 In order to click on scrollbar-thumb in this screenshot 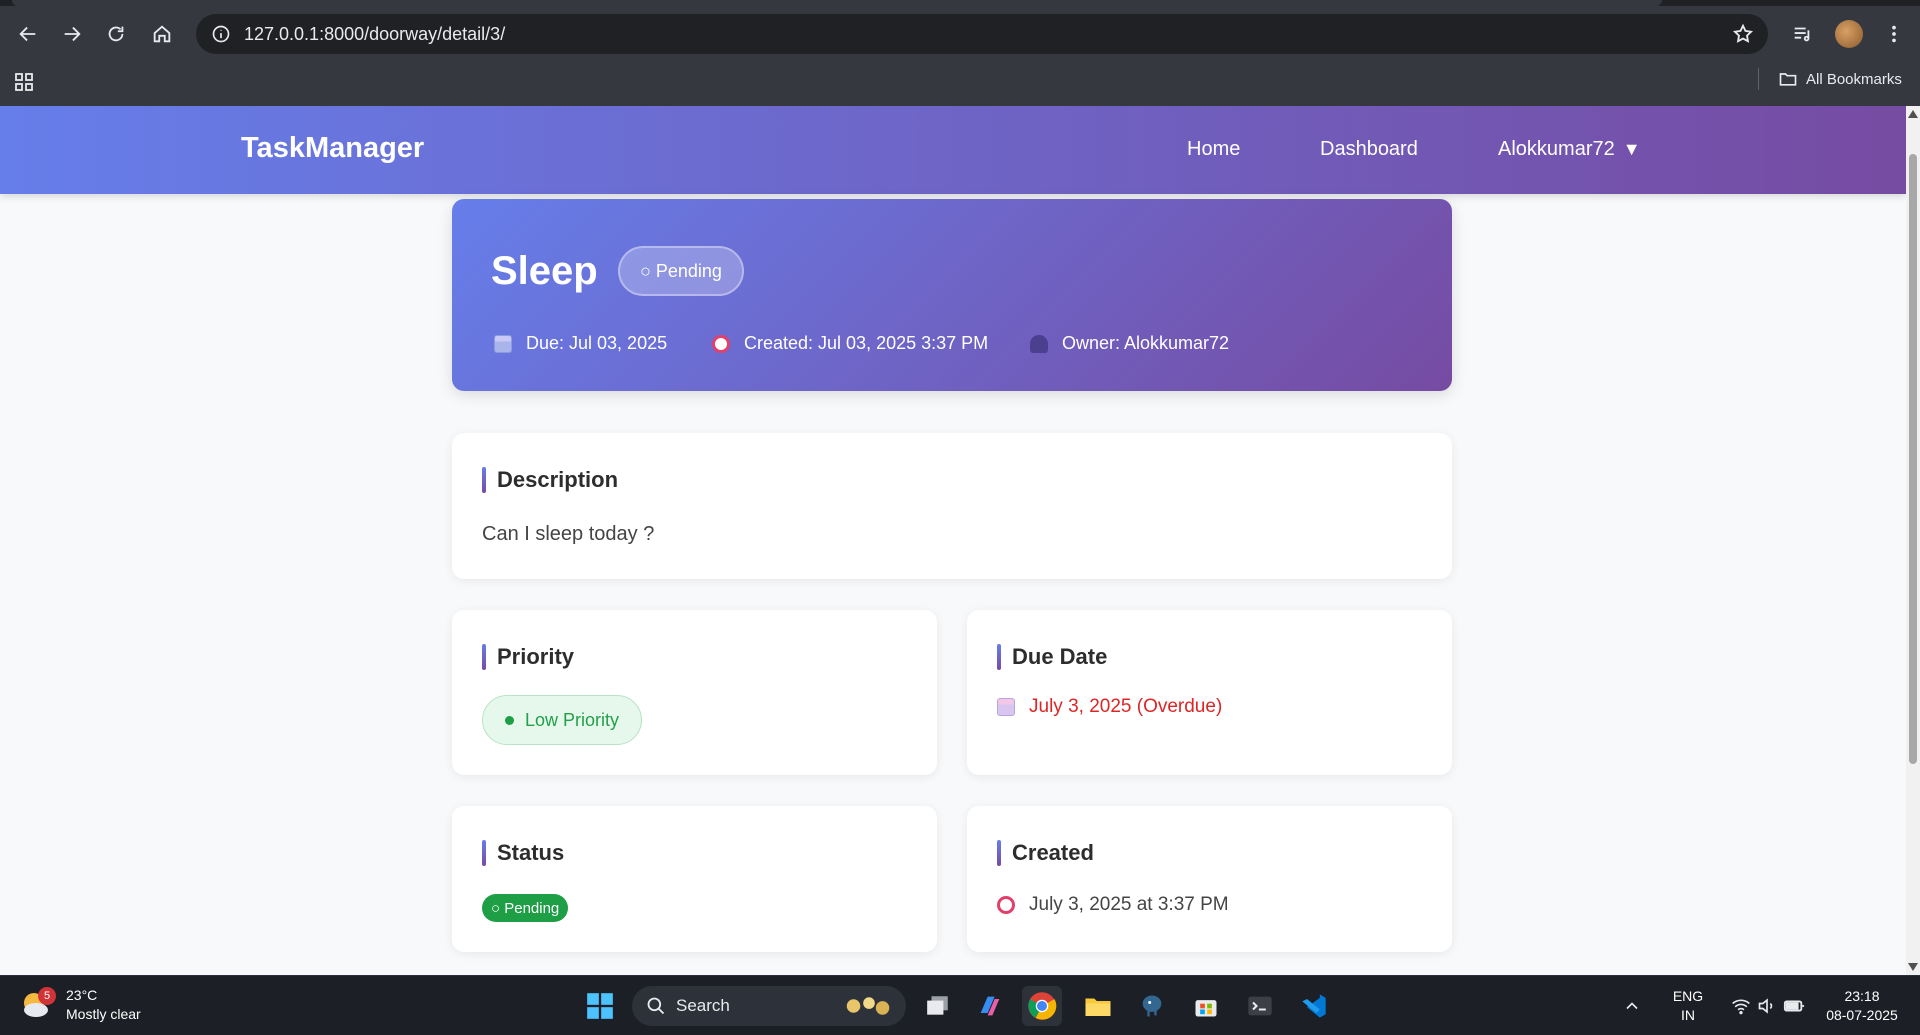, I will do `click(1913, 459)`.